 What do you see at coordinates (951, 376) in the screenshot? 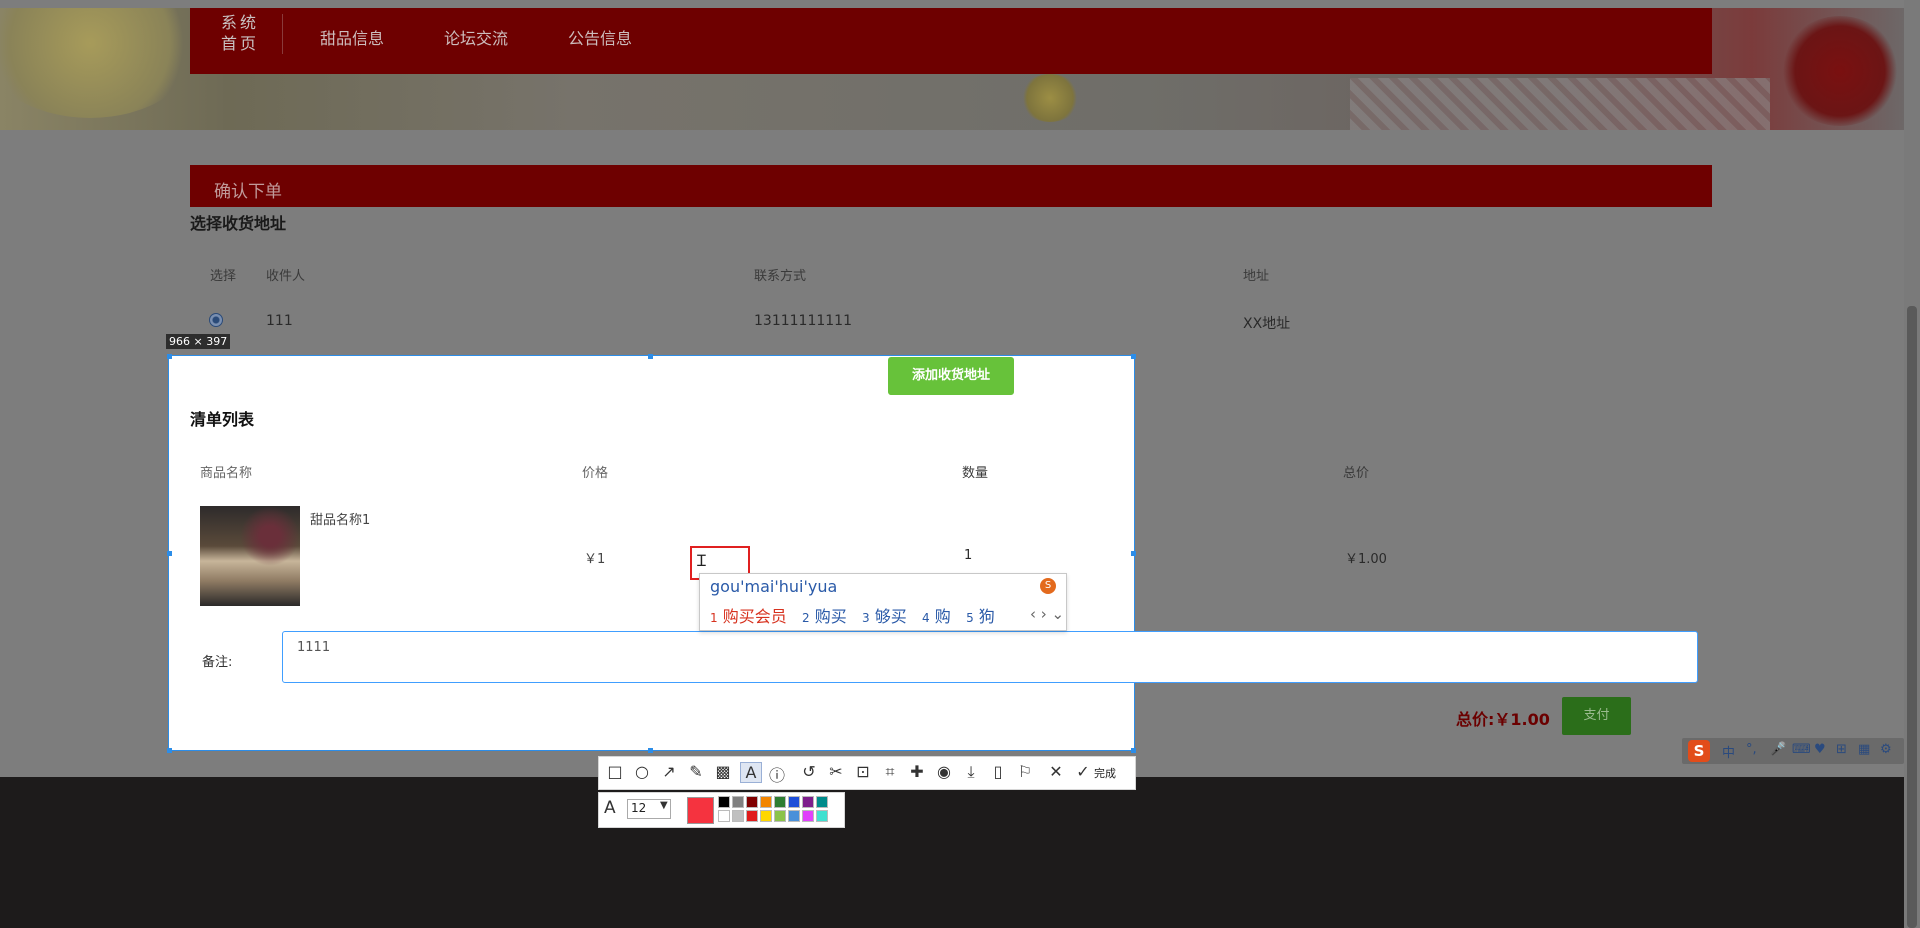
I see `add-address-button: 添加收货地址` at bounding box center [951, 376].